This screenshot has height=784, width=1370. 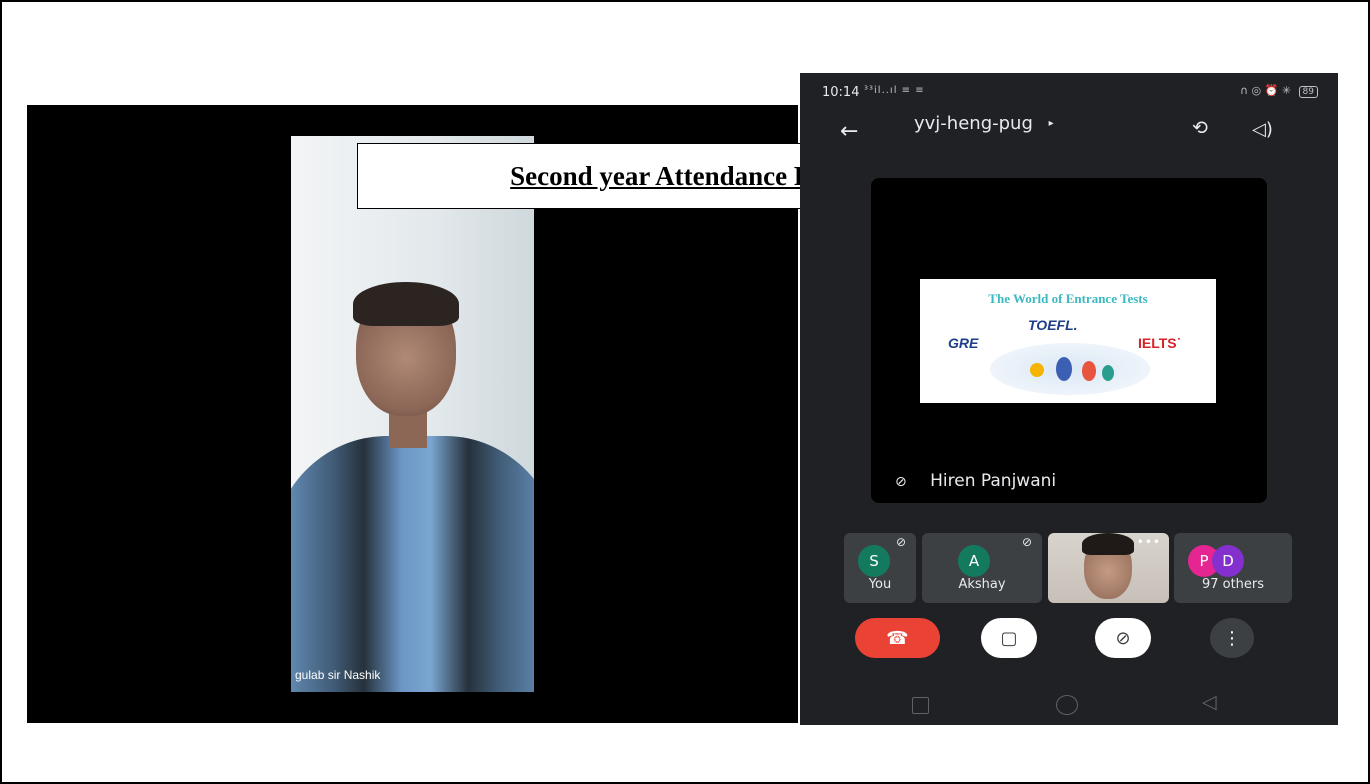 I want to click on camera-off-button: ▢, so click(x=1009, y=638).